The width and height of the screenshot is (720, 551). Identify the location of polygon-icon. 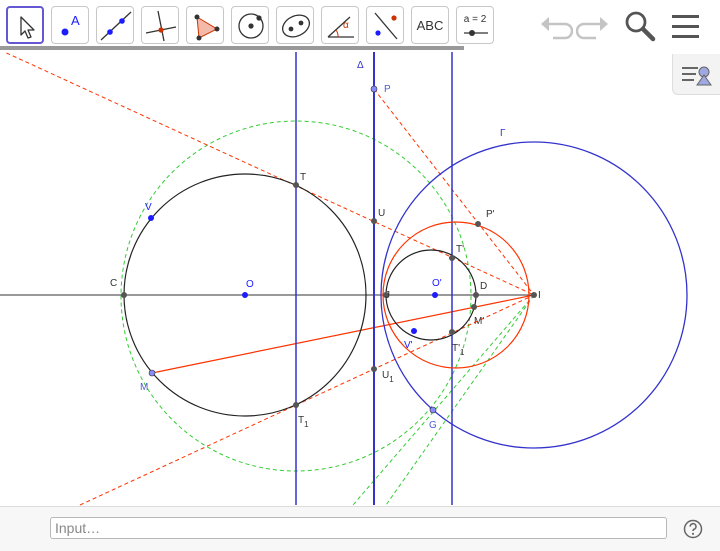
(207, 27).